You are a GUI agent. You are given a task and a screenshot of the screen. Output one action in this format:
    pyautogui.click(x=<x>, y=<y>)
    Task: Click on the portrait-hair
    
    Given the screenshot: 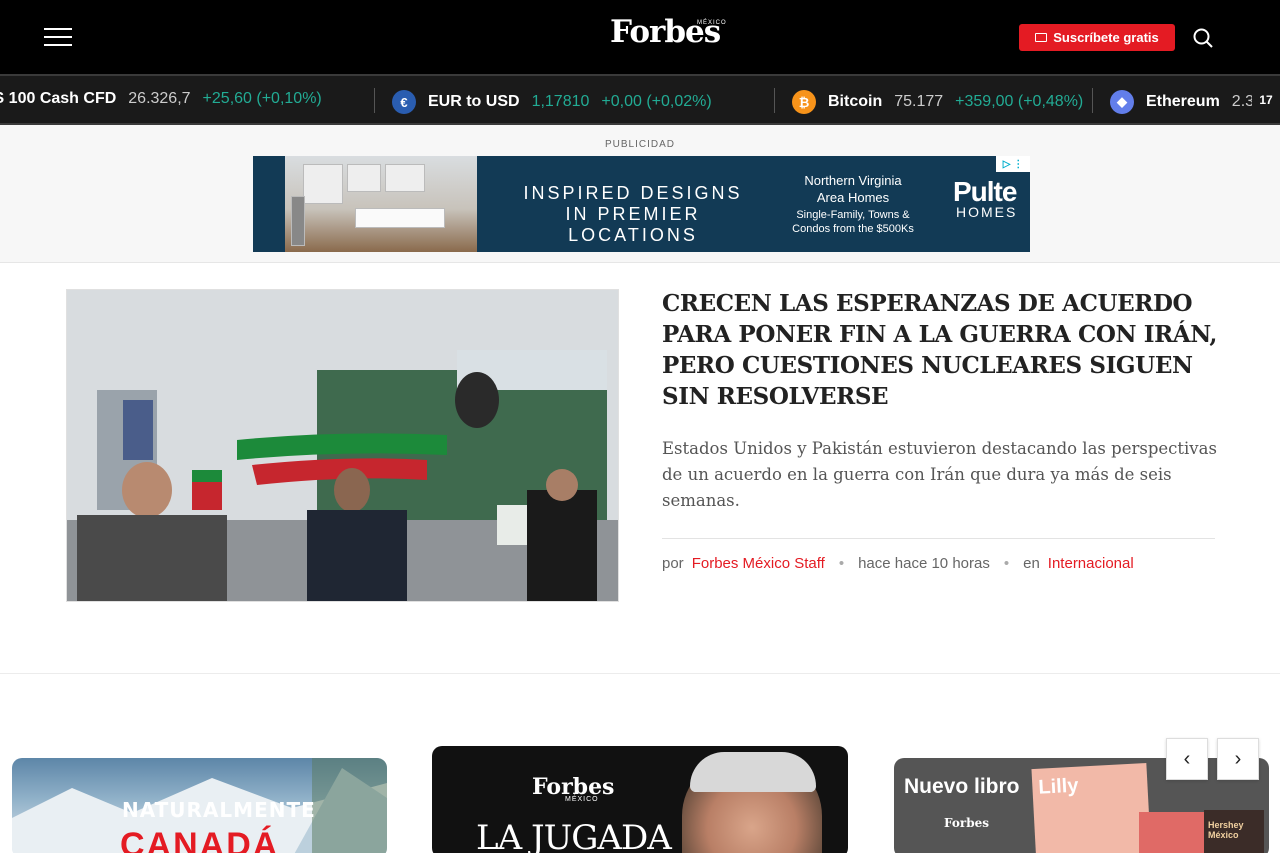 What is the action you would take?
    pyautogui.click(x=753, y=772)
    